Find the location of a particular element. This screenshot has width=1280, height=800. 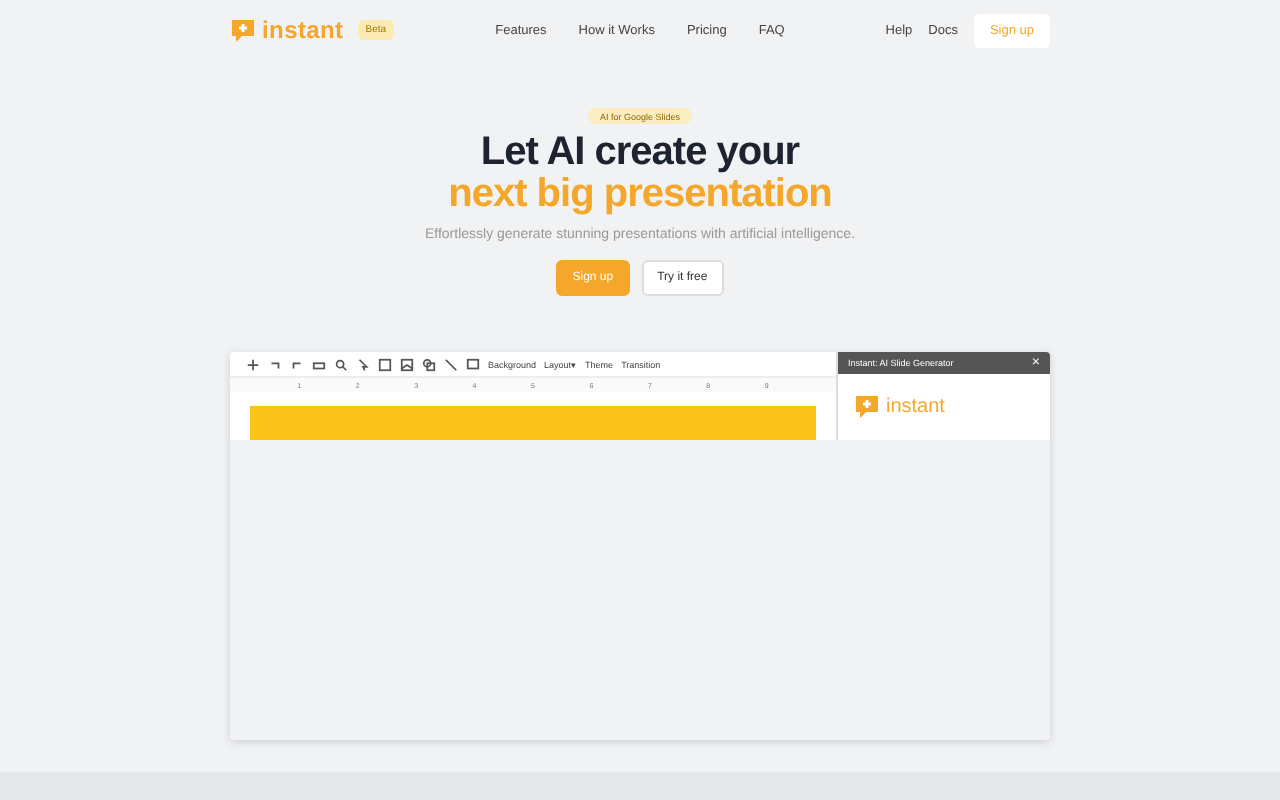

hero-title-highlight: next big presentation is located at coordinates (640, 195).